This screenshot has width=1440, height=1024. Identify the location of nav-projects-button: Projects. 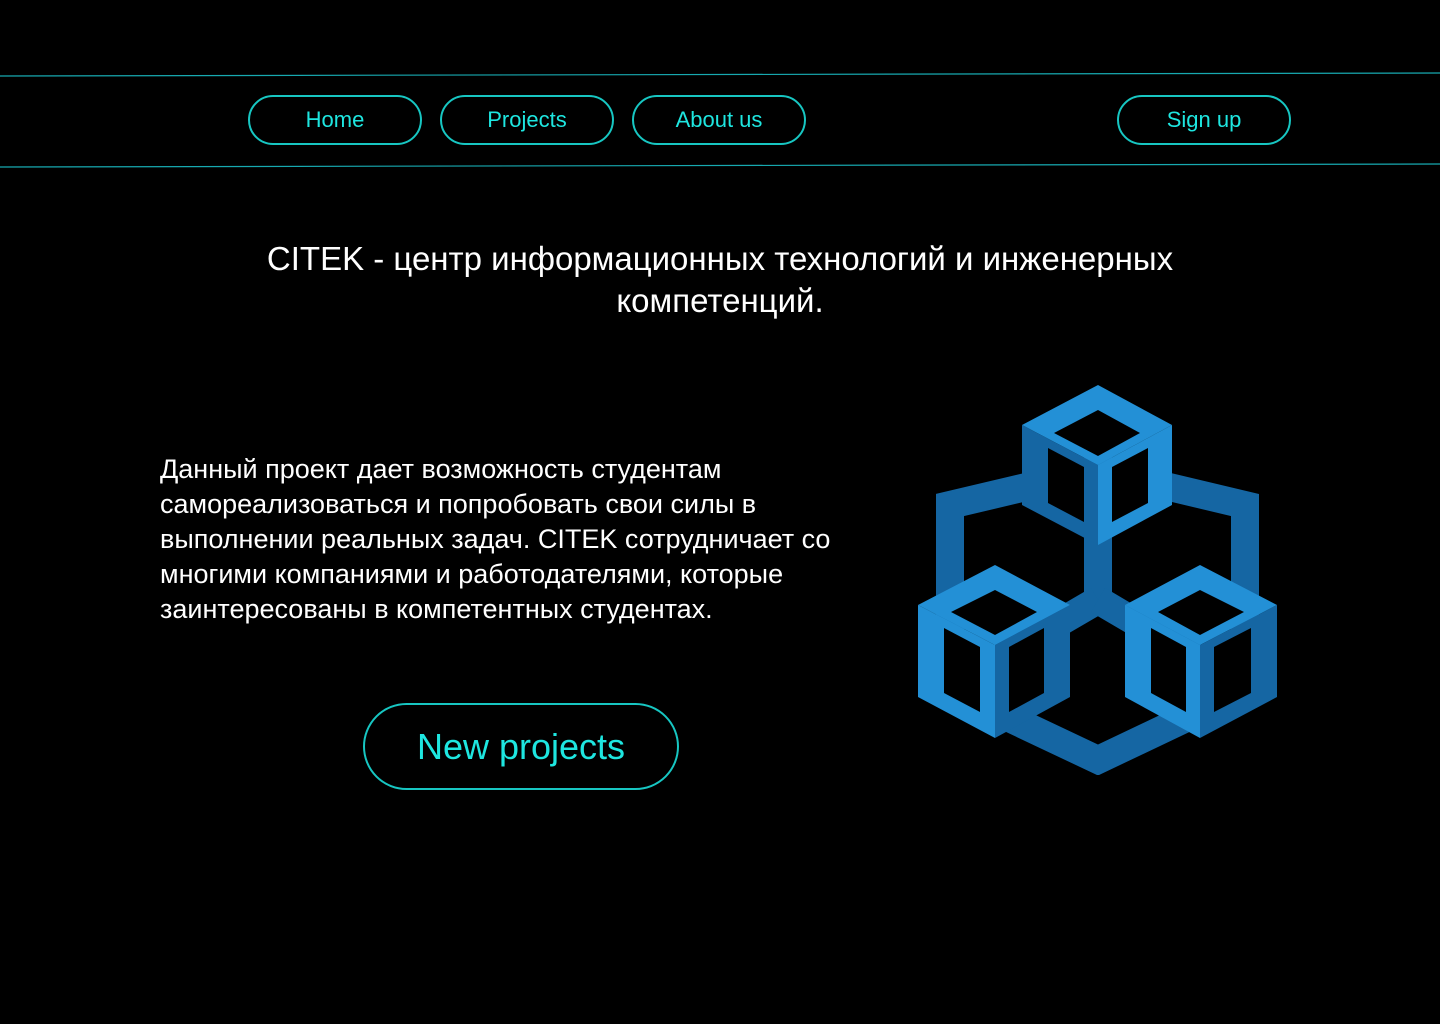
(527, 120).